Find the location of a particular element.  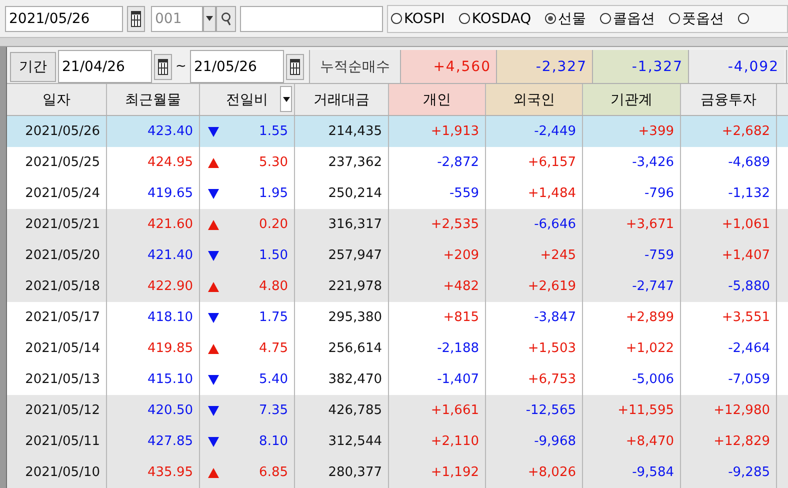

change-value: 4.75 is located at coordinates (273, 348).